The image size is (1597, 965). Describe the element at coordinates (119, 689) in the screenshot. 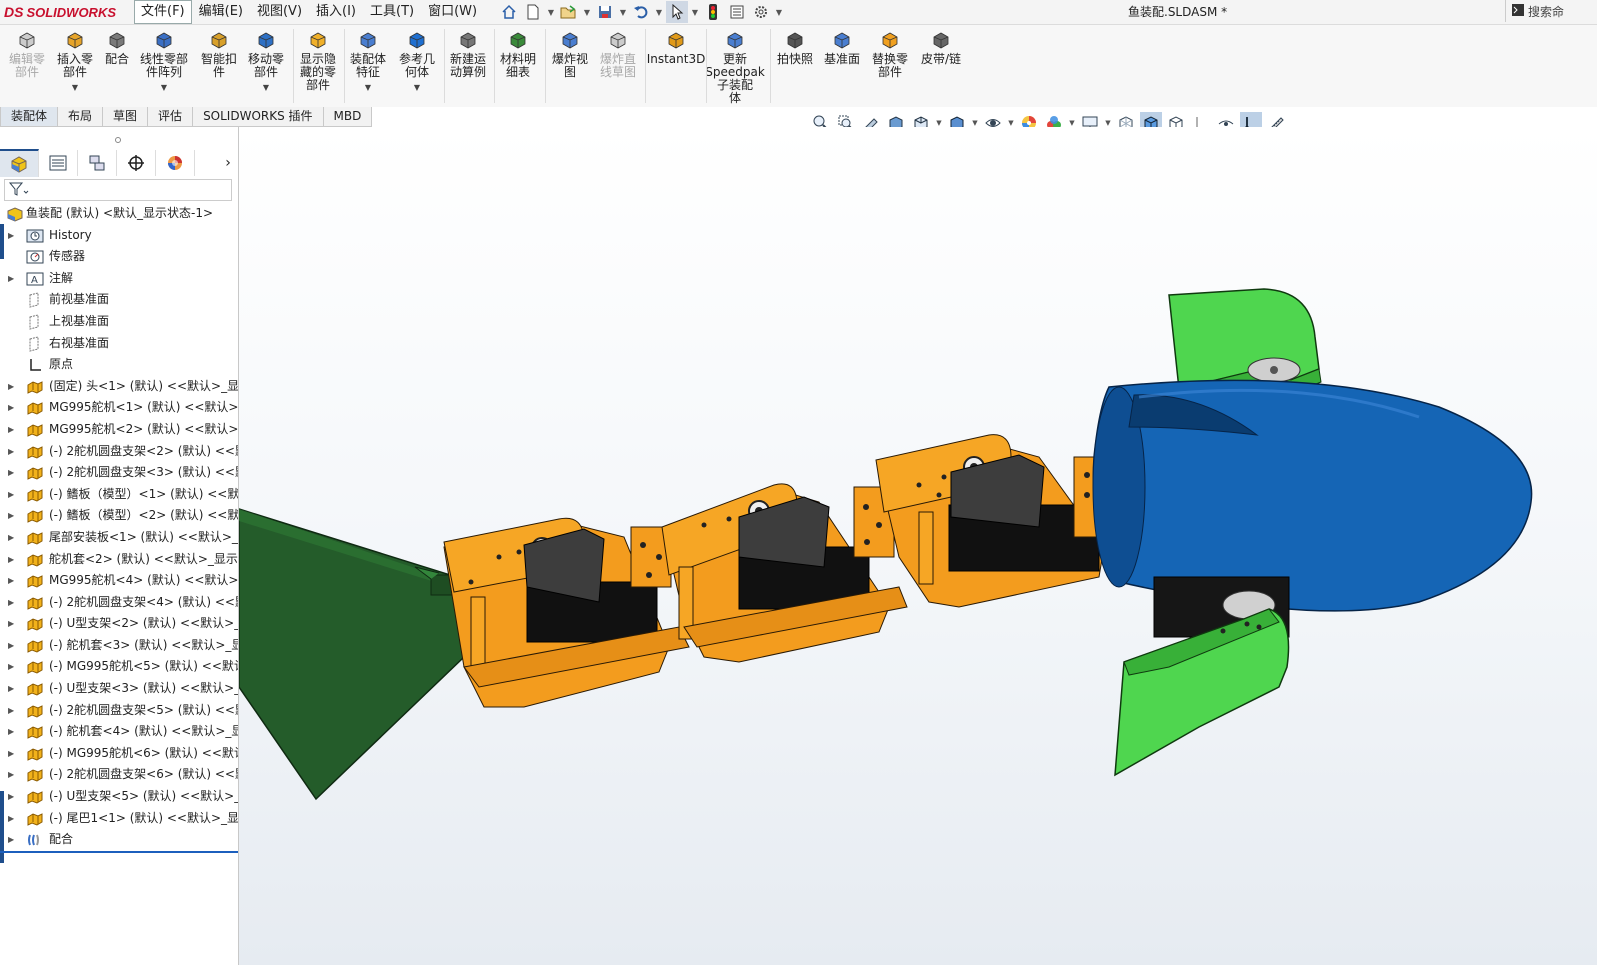

I see `tree-item: ▶ (-) U型支架<3> (默认) <<默认>_显` at that location.